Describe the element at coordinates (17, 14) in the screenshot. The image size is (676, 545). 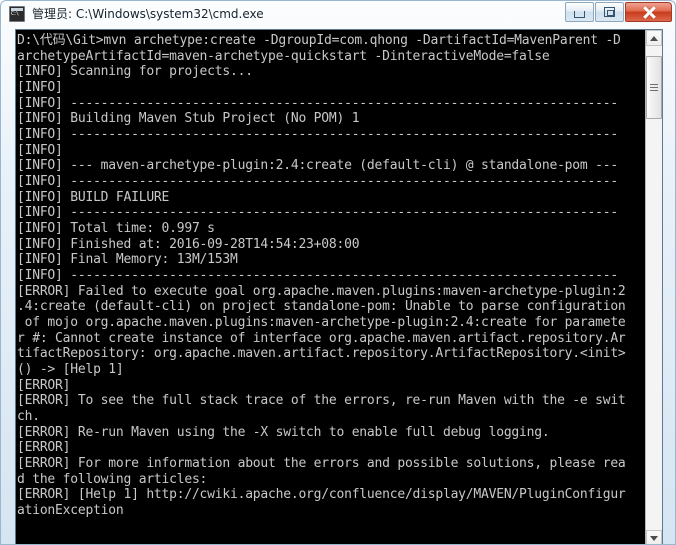
I see `cmd-icon` at that location.